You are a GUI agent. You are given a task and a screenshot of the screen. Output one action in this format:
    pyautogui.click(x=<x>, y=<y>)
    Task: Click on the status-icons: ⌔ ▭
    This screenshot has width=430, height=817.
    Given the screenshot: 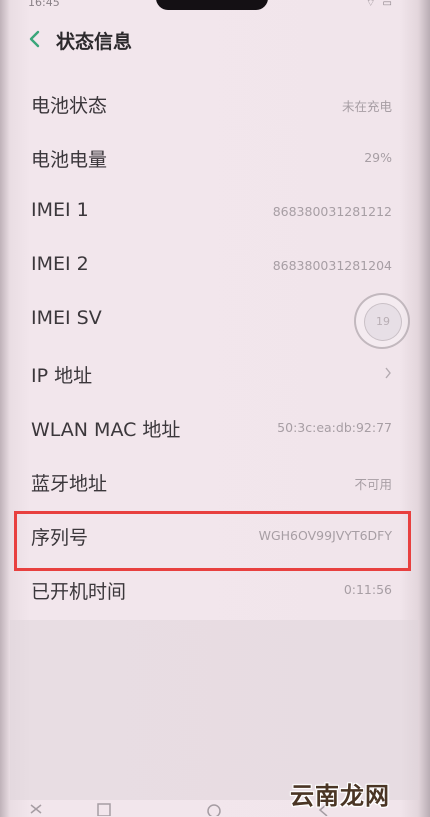 What is the action you would take?
    pyautogui.click(x=380, y=5)
    